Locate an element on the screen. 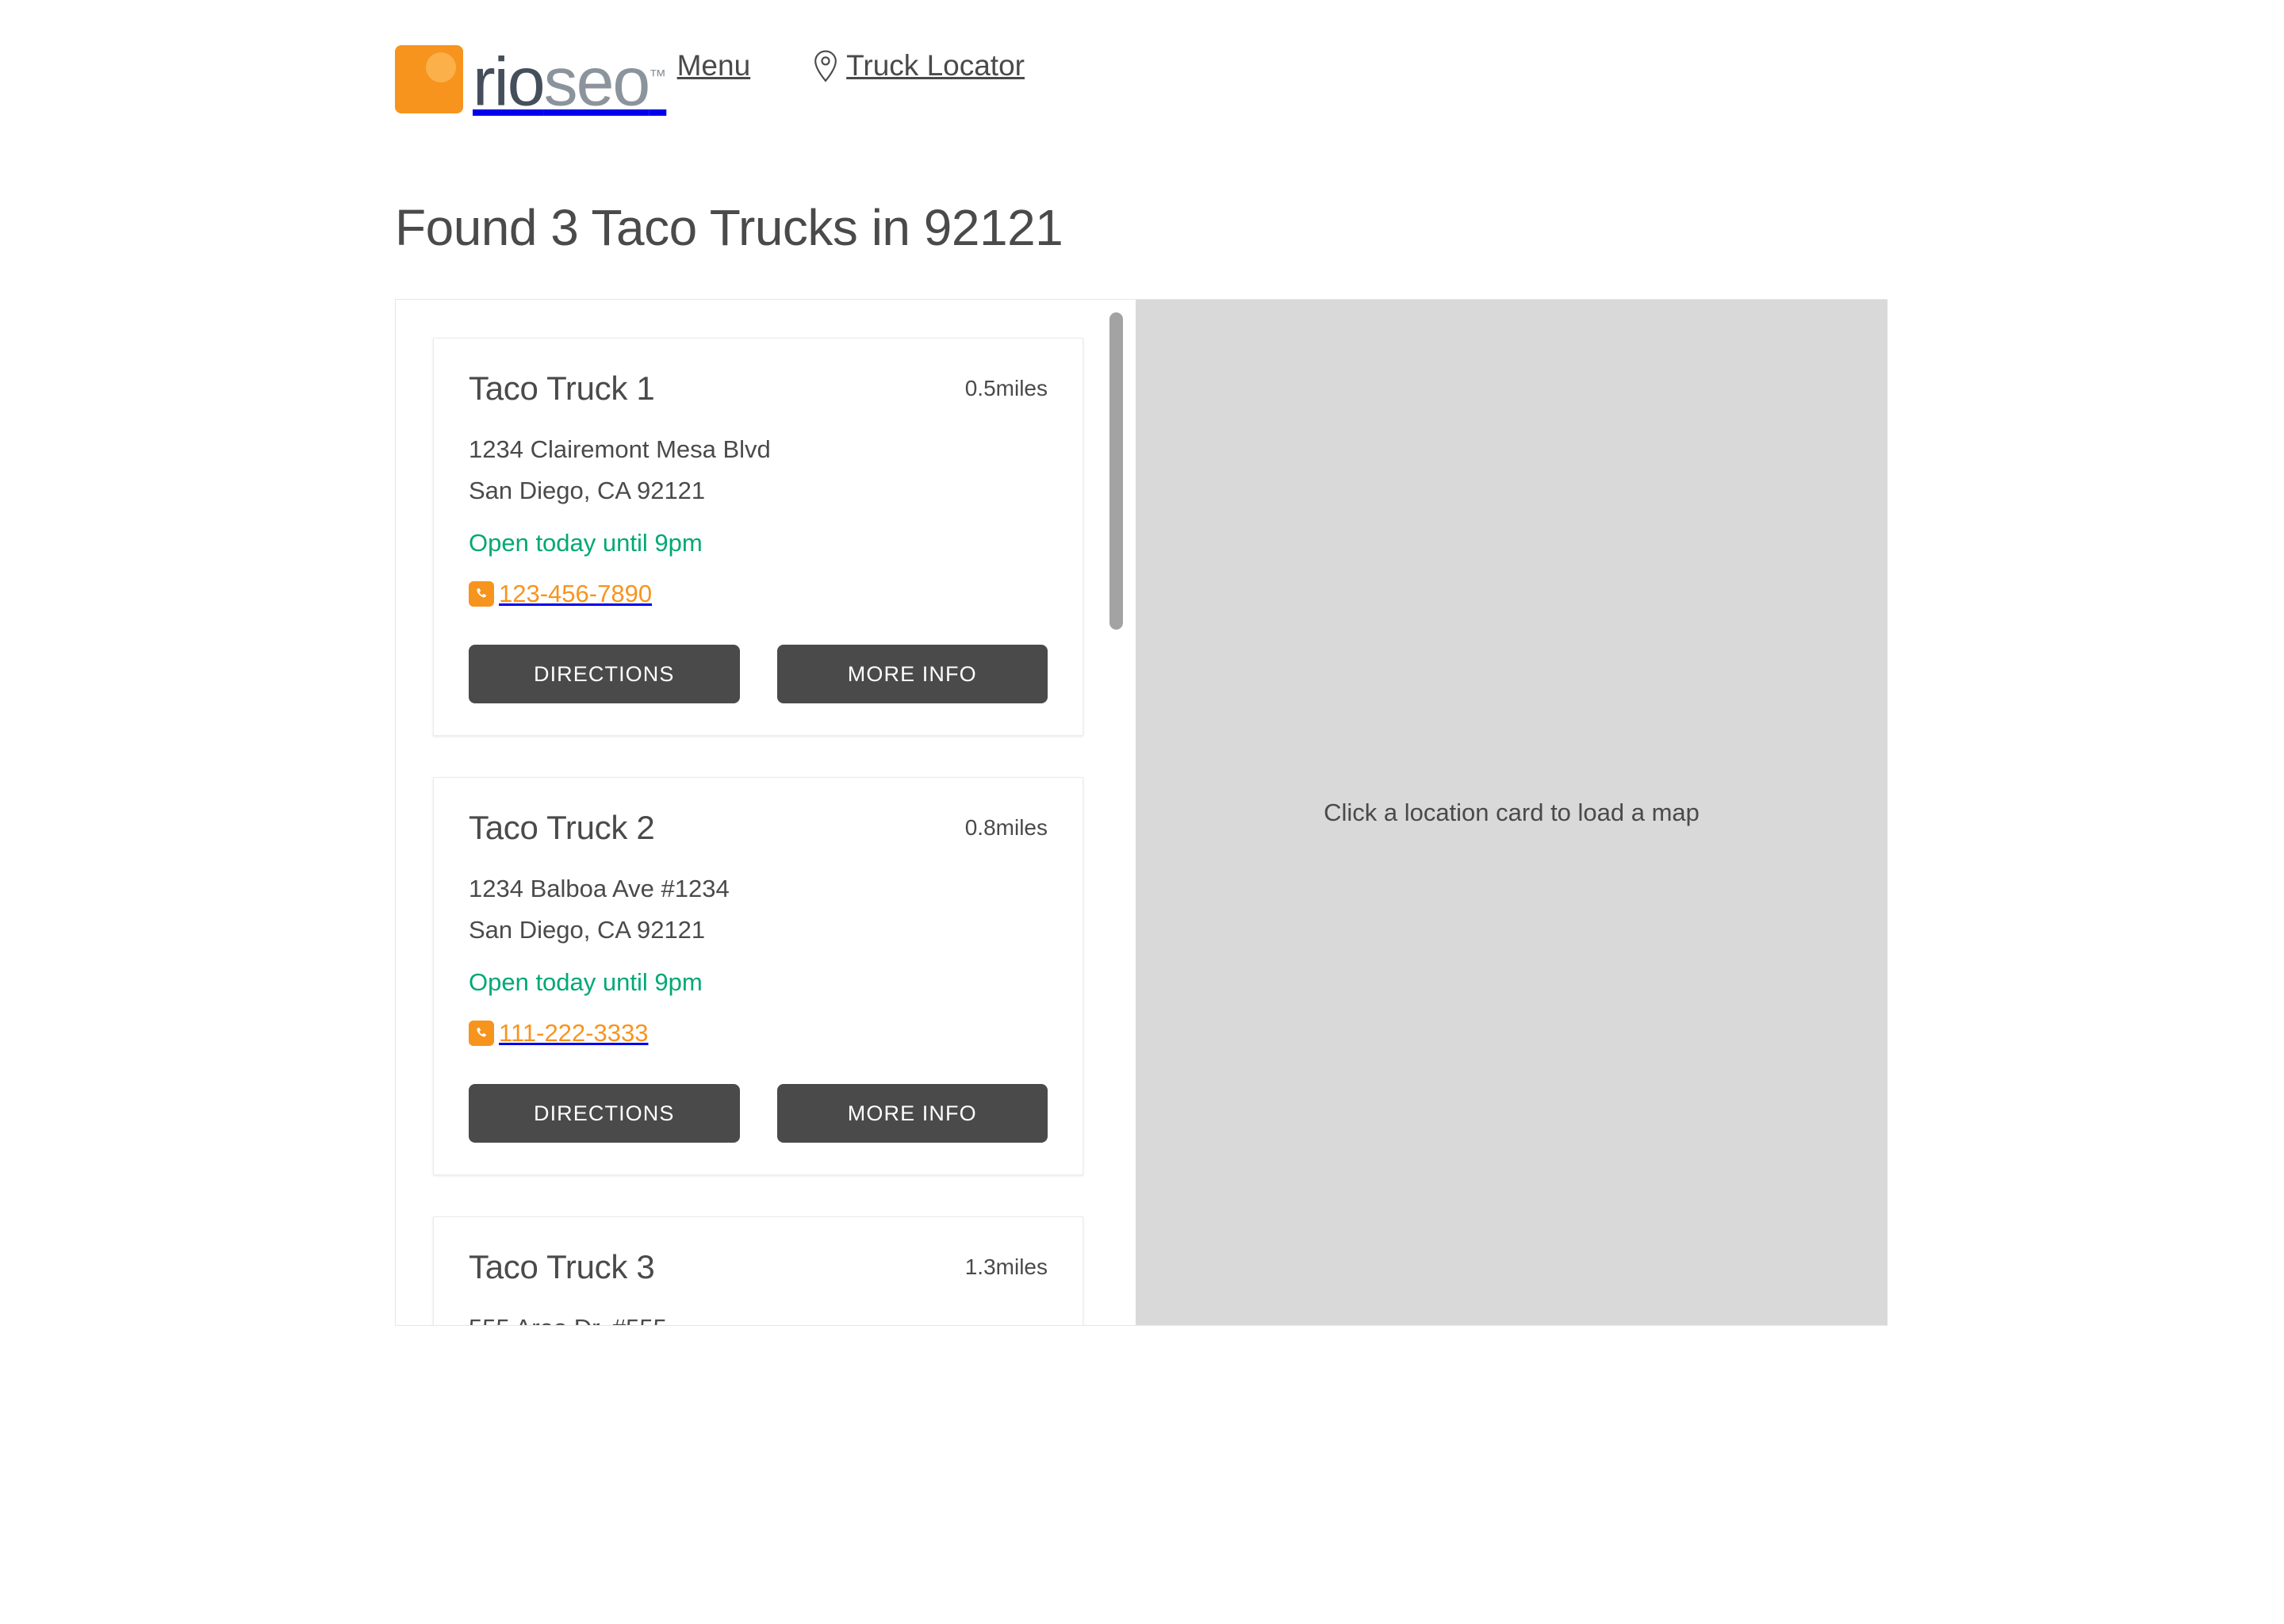  brand-logo: rioseo™ is located at coordinates (530, 79).